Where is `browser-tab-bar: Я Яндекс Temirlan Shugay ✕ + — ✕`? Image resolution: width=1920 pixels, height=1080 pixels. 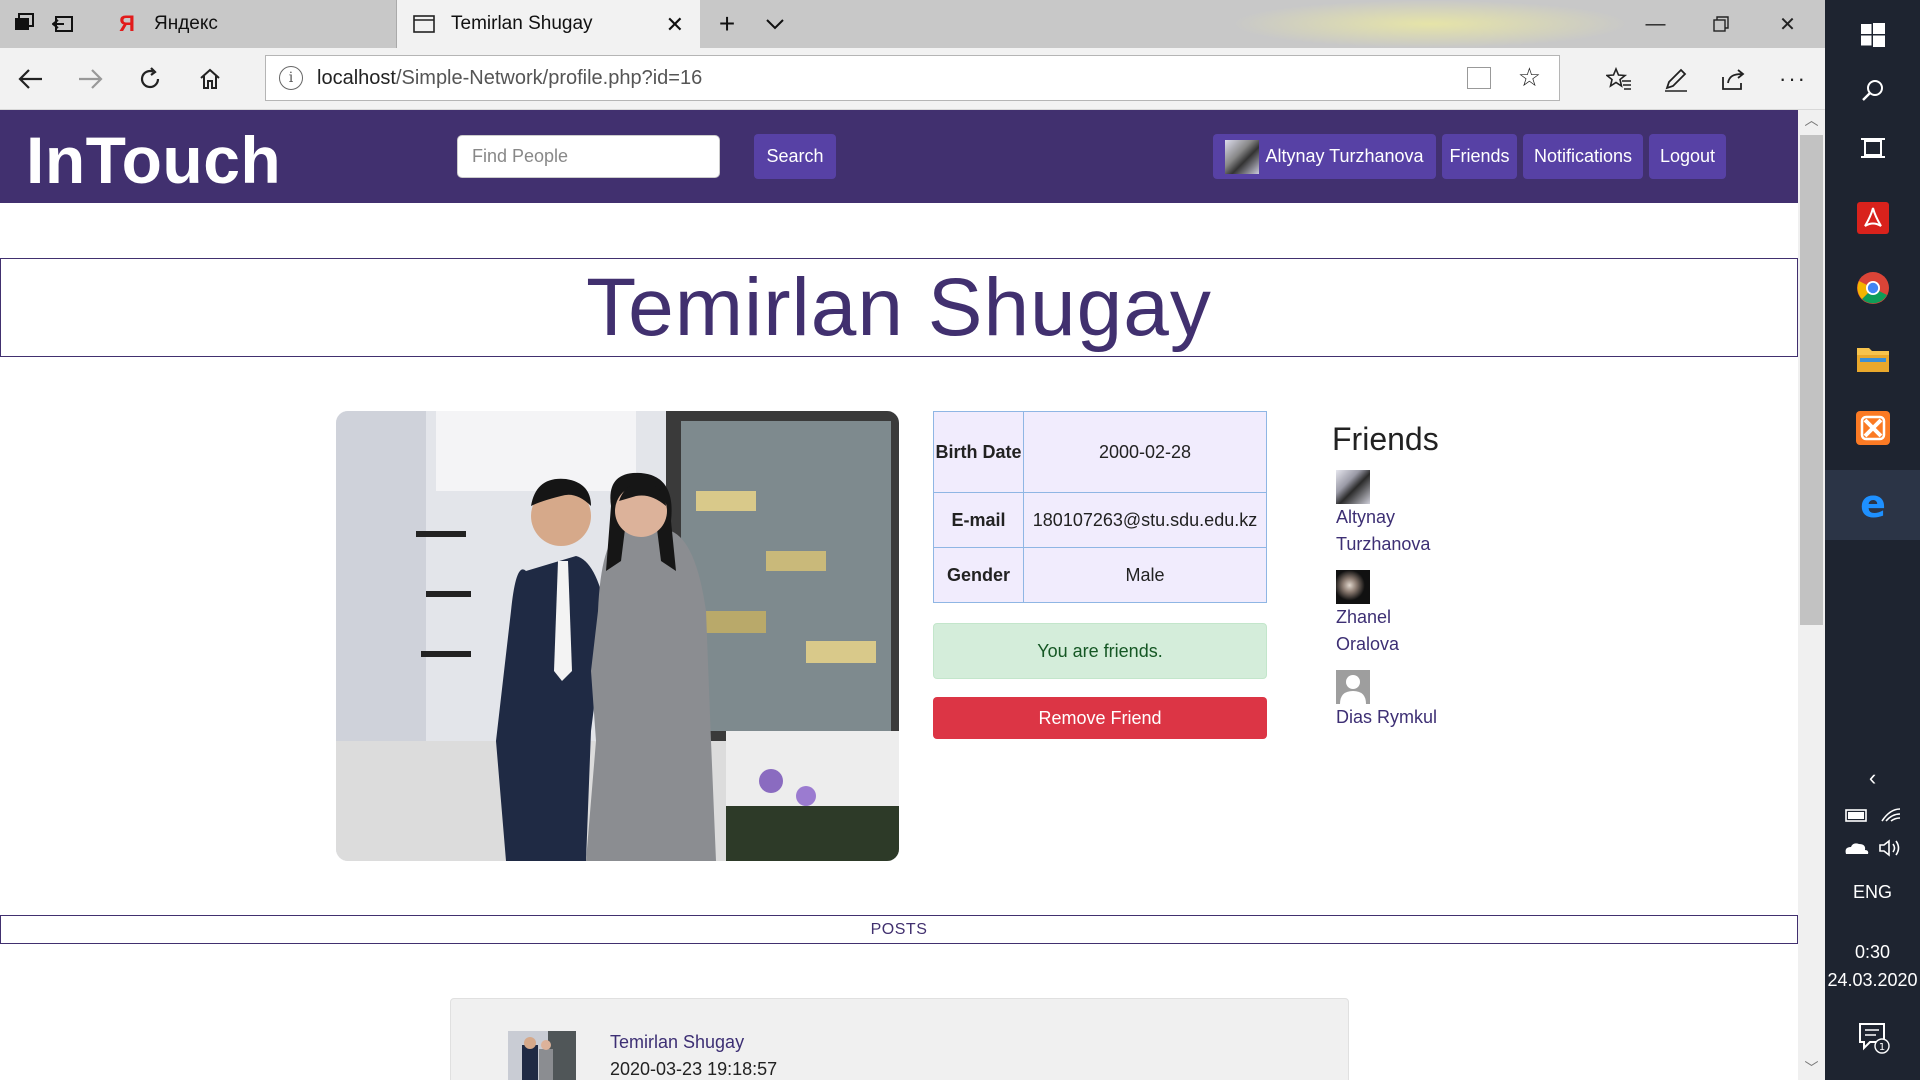
browser-tab-bar: Я Яндекс Temirlan Shugay ✕ + — ✕ is located at coordinates (912, 24).